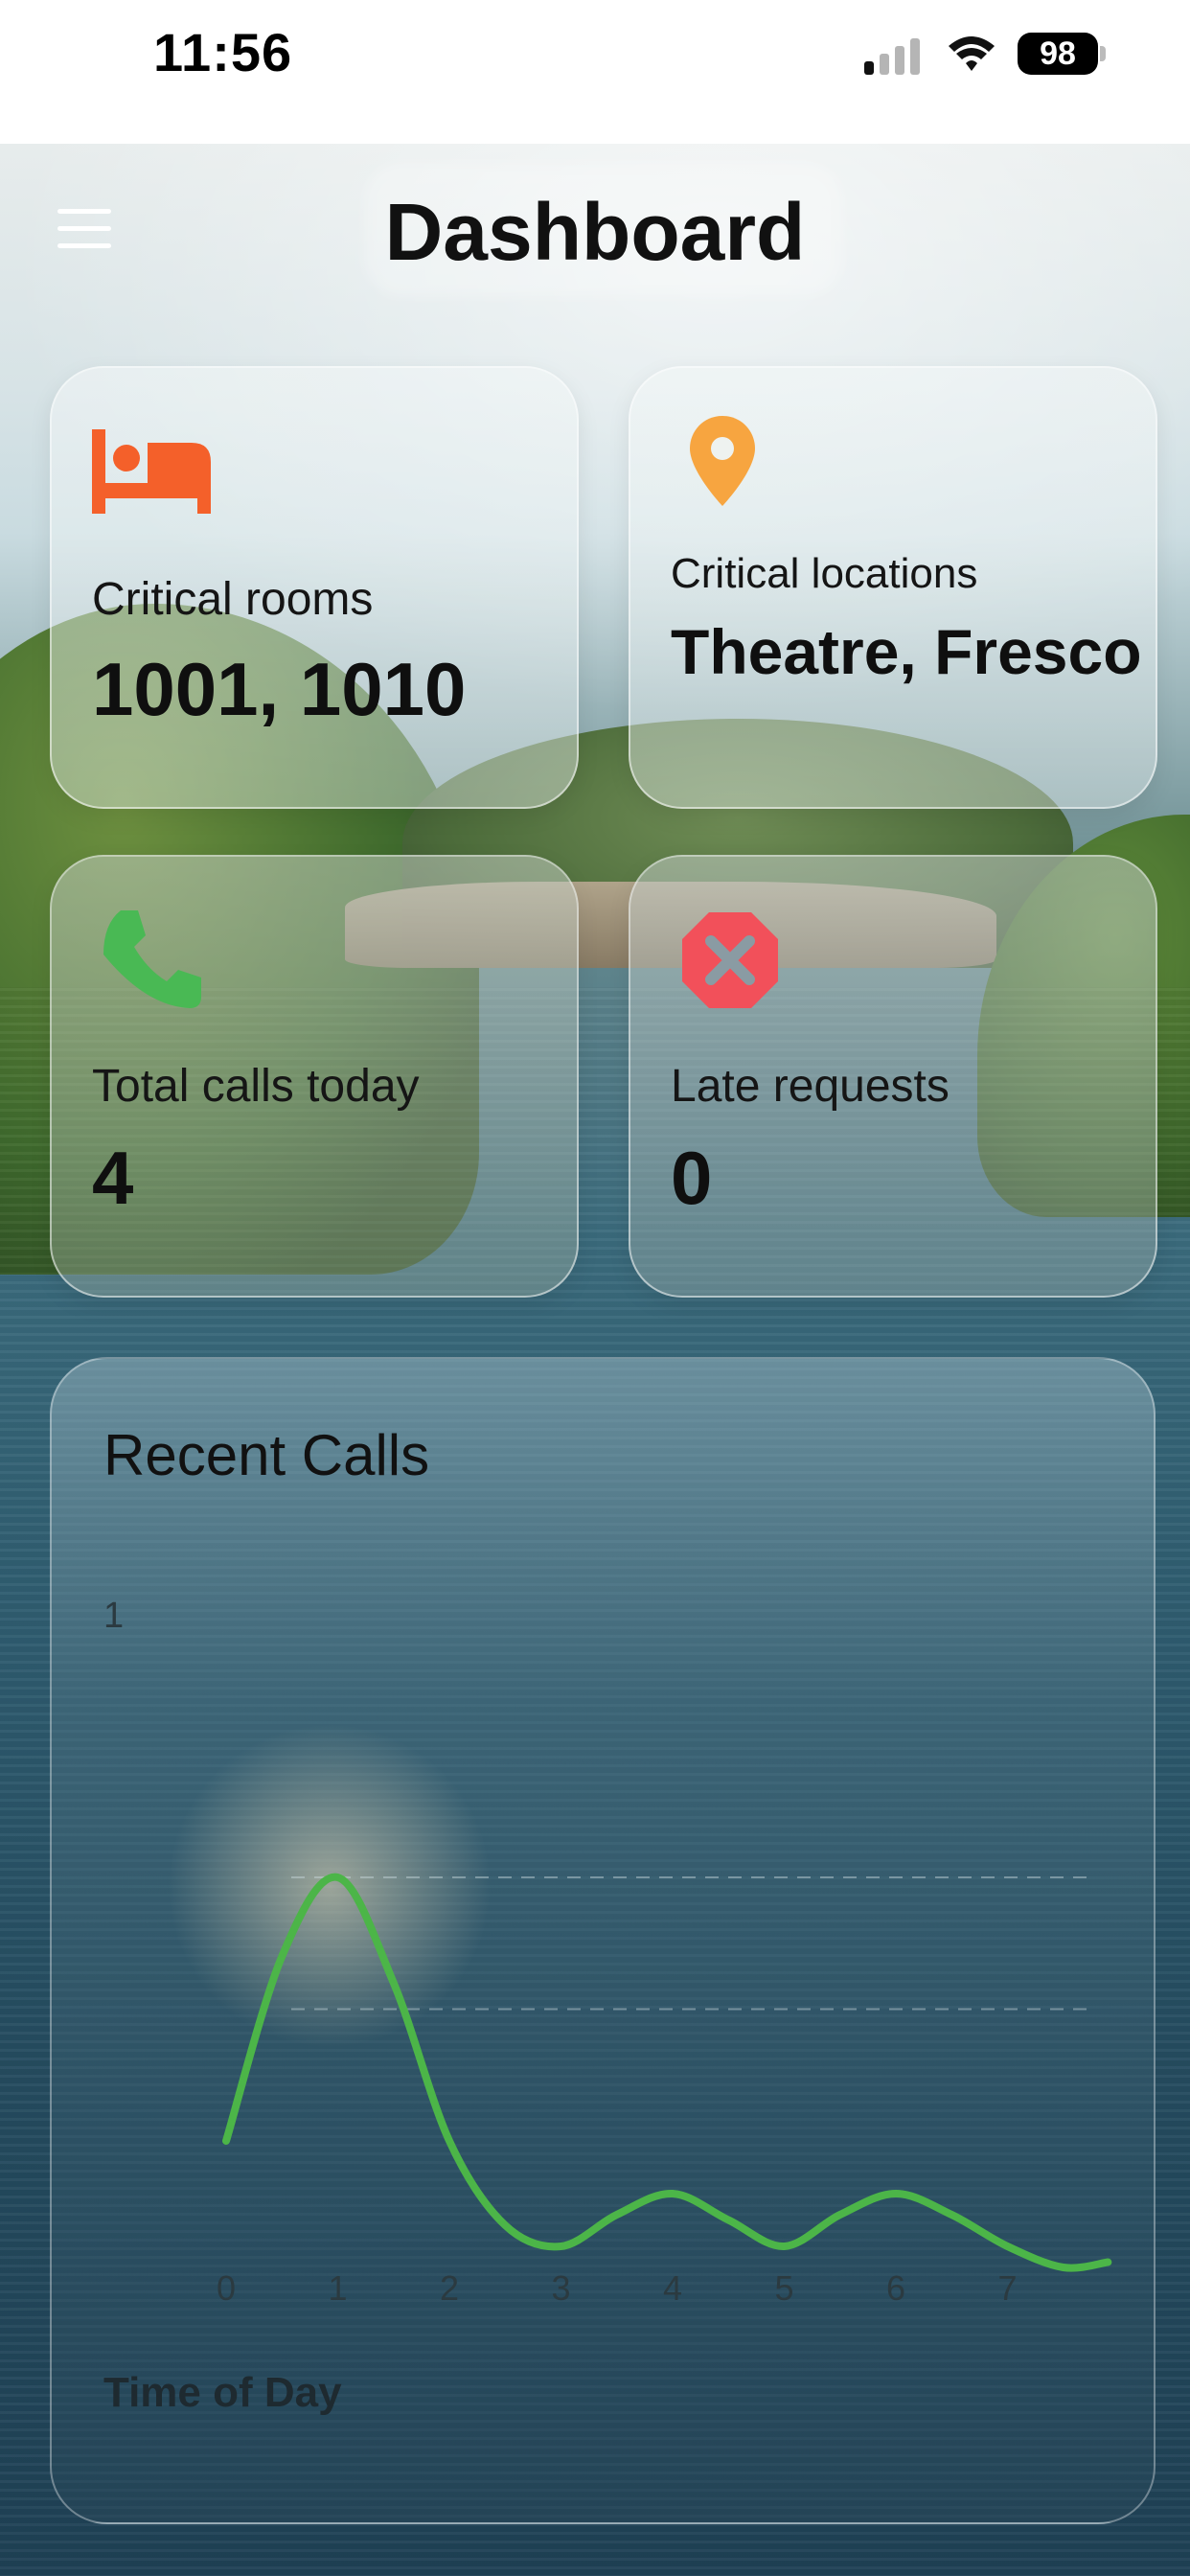  What do you see at coordinates (1007, 2288) in the screenshot?
I see `x-tick-label: 7` at bounding box center [1007, 2288].